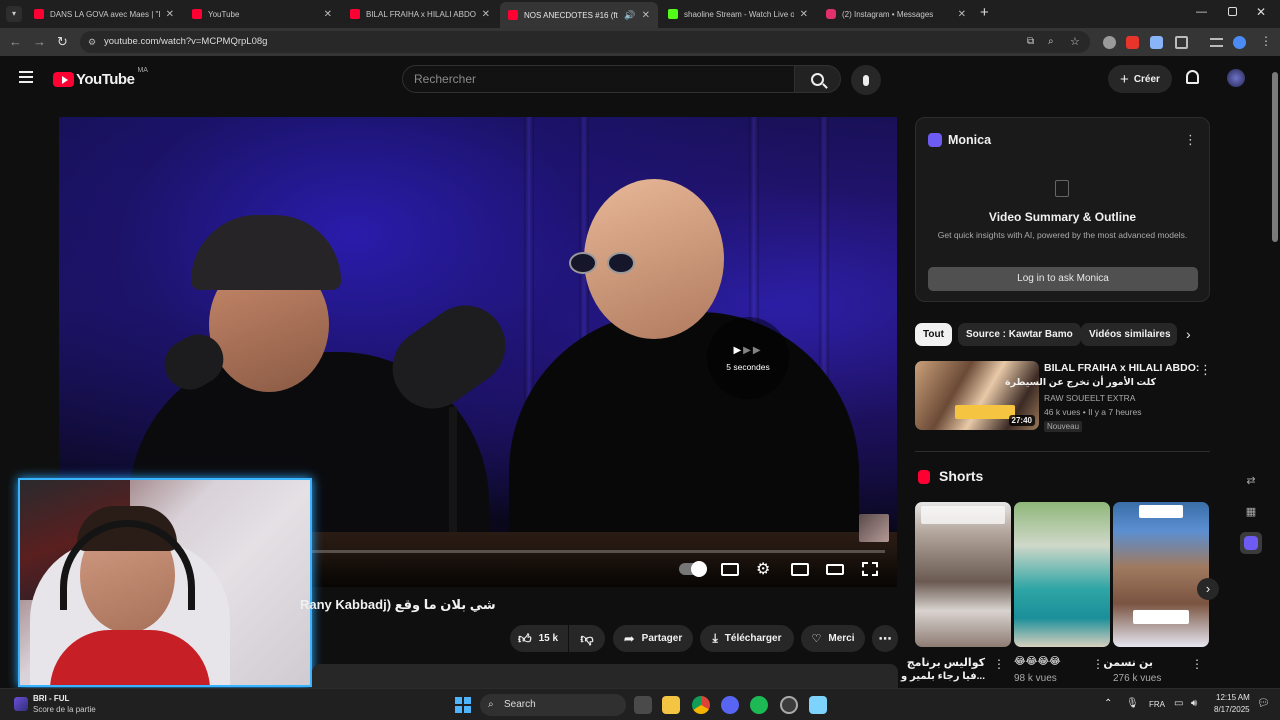 This screenshot has height=720, width=1280. Describe the element at coordinates (104, 14) in the screenshot. I see `browser-tab: DANS LA GOVA avec Maes | "Le ✕` at that location.